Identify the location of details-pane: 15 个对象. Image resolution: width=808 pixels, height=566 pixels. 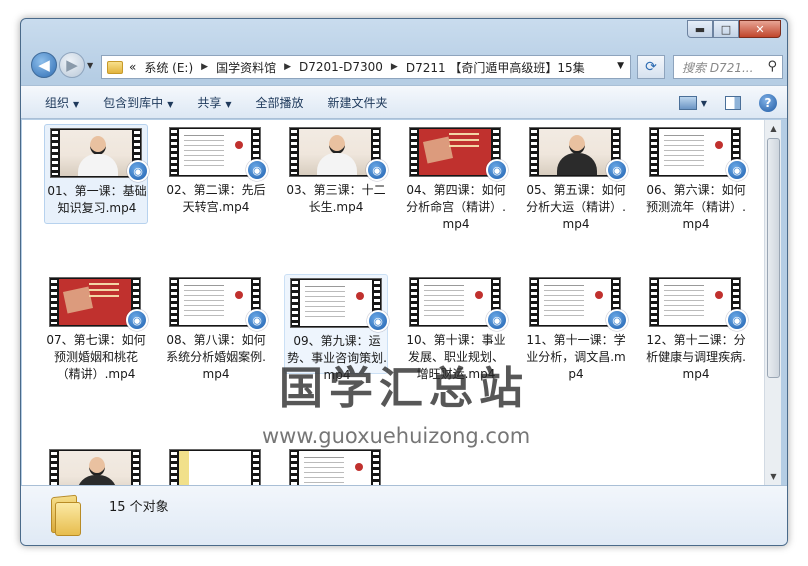
(404, 515).